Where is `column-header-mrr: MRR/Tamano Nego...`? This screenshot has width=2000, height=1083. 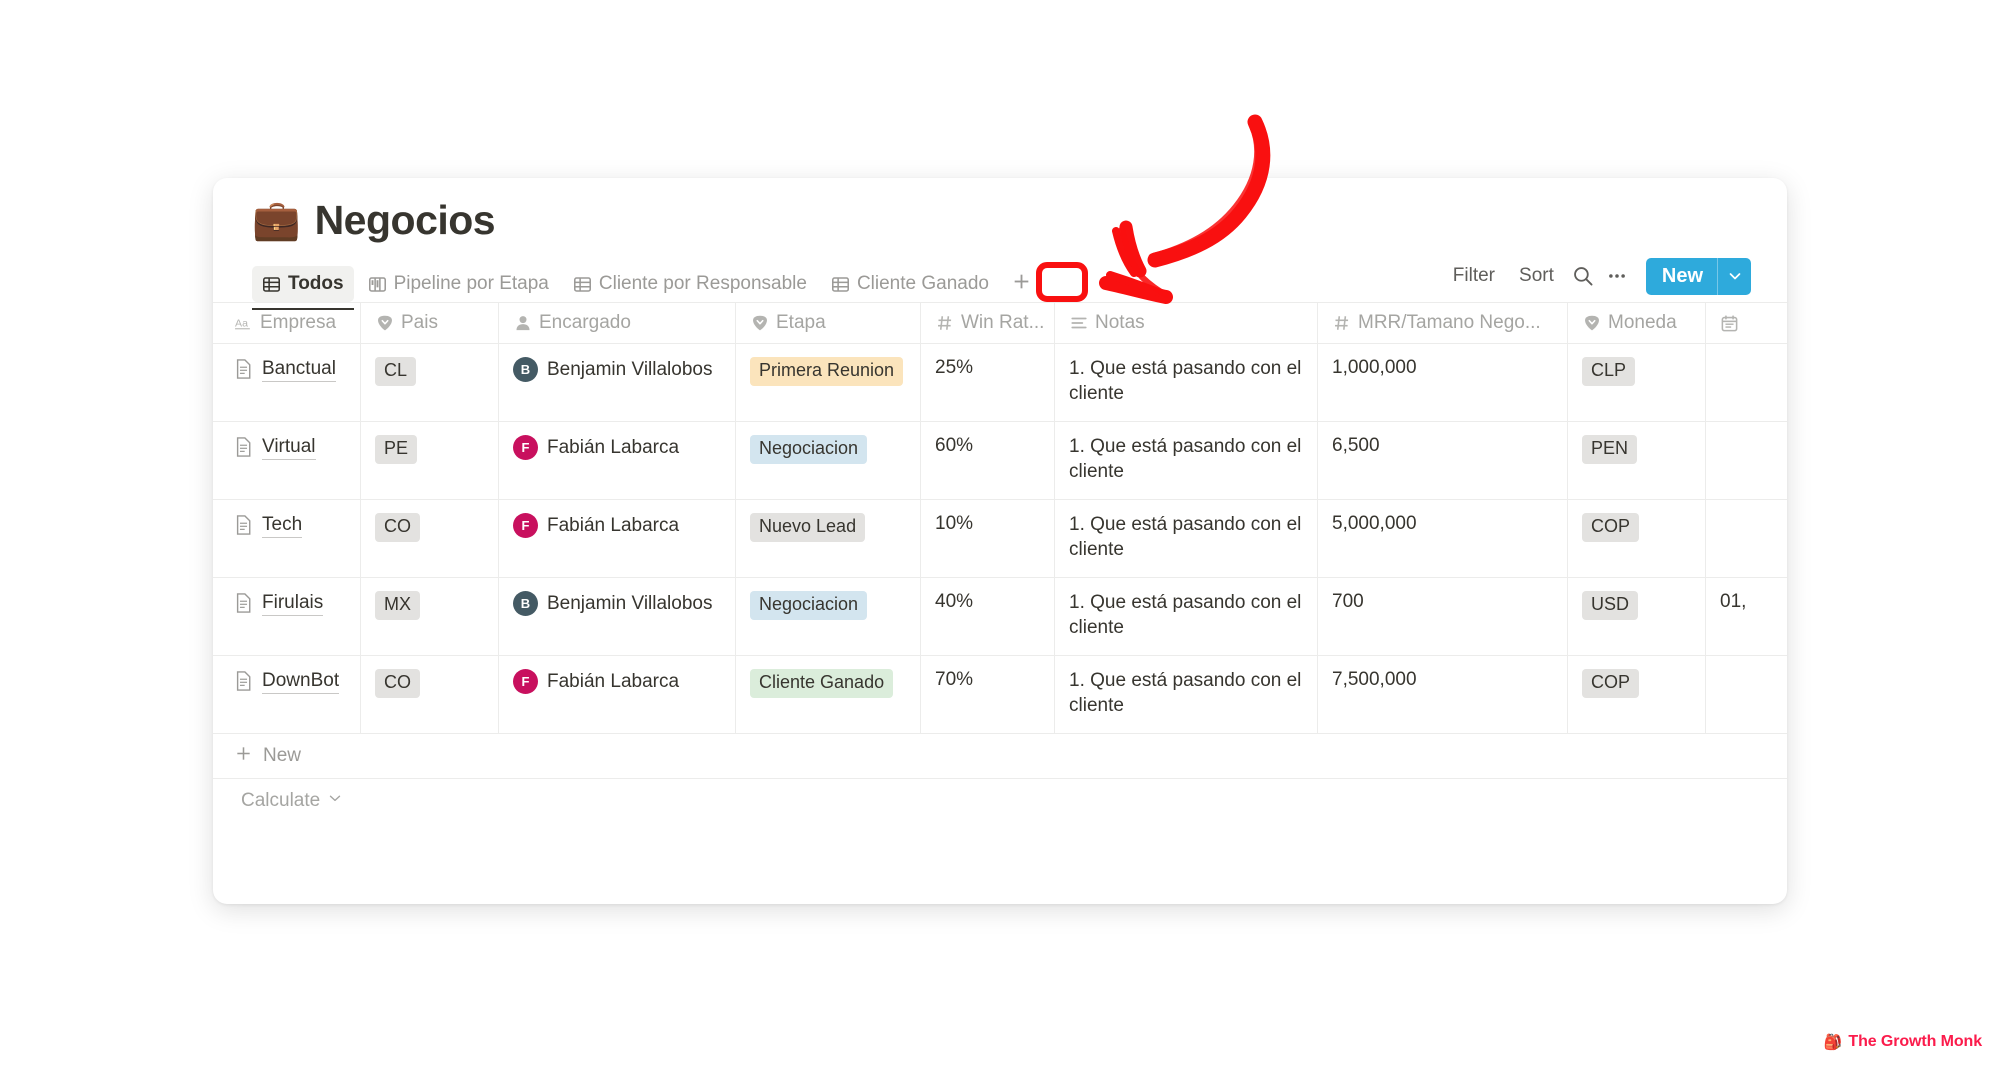 column-header-mrr: MRR/Tamano Nego... is located at coordinates (1443, 323).